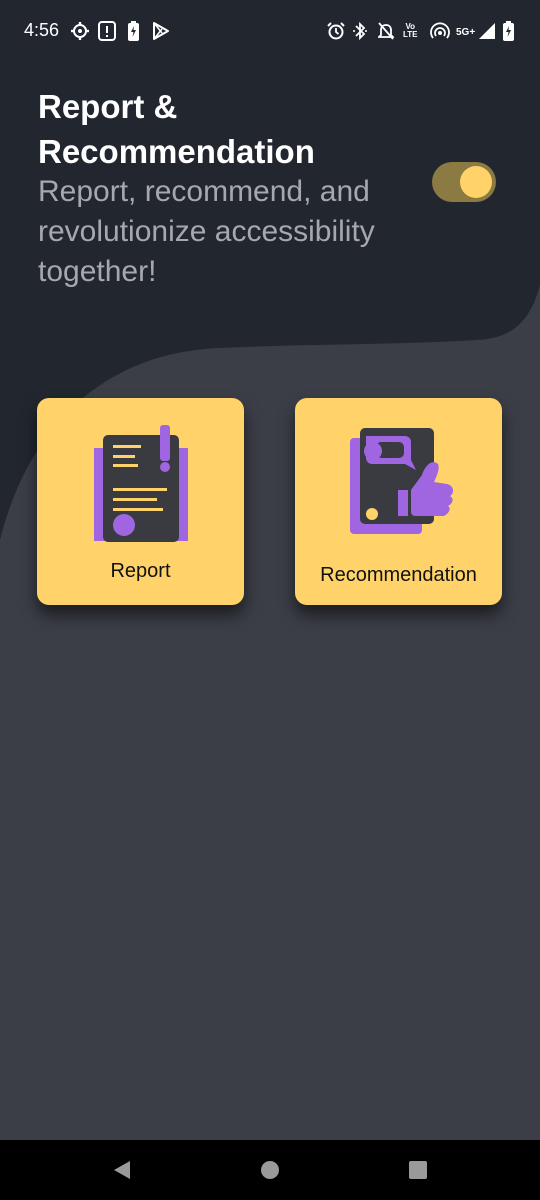  Describe the element at coordinates (487, 31) in the screenshot. I see `signal-icon` at that location.